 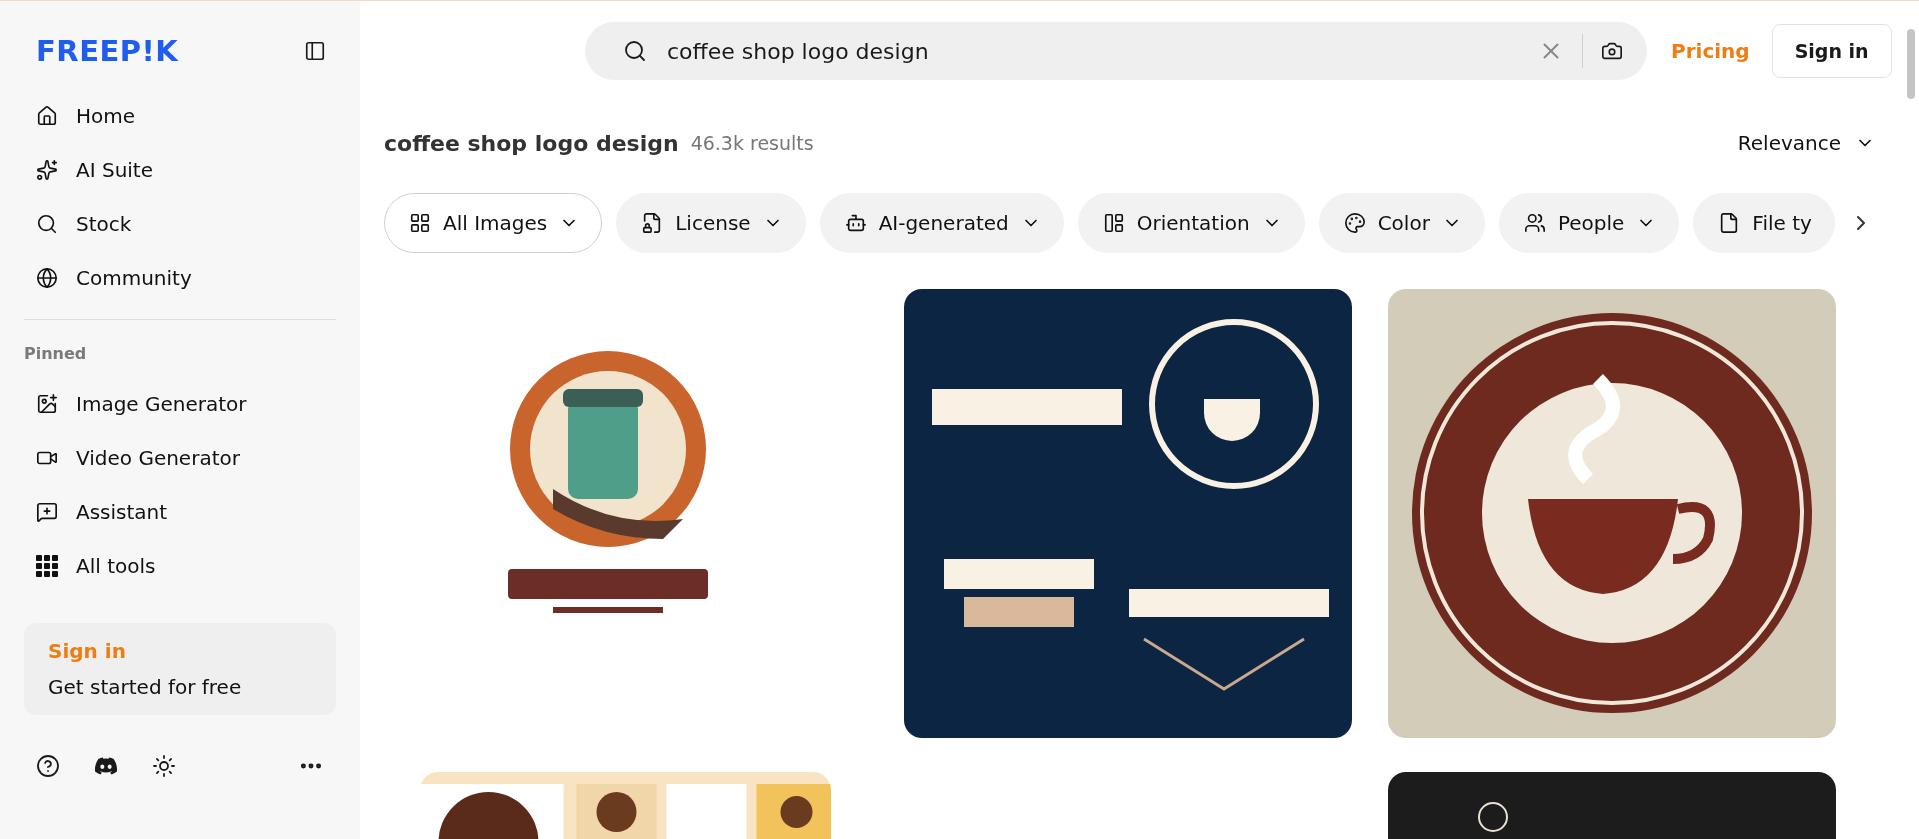 What do you see at coordinates (1764, 223) in the screenshot?
I see `filter-chip: File ty` at bounding box center [1764, 223].